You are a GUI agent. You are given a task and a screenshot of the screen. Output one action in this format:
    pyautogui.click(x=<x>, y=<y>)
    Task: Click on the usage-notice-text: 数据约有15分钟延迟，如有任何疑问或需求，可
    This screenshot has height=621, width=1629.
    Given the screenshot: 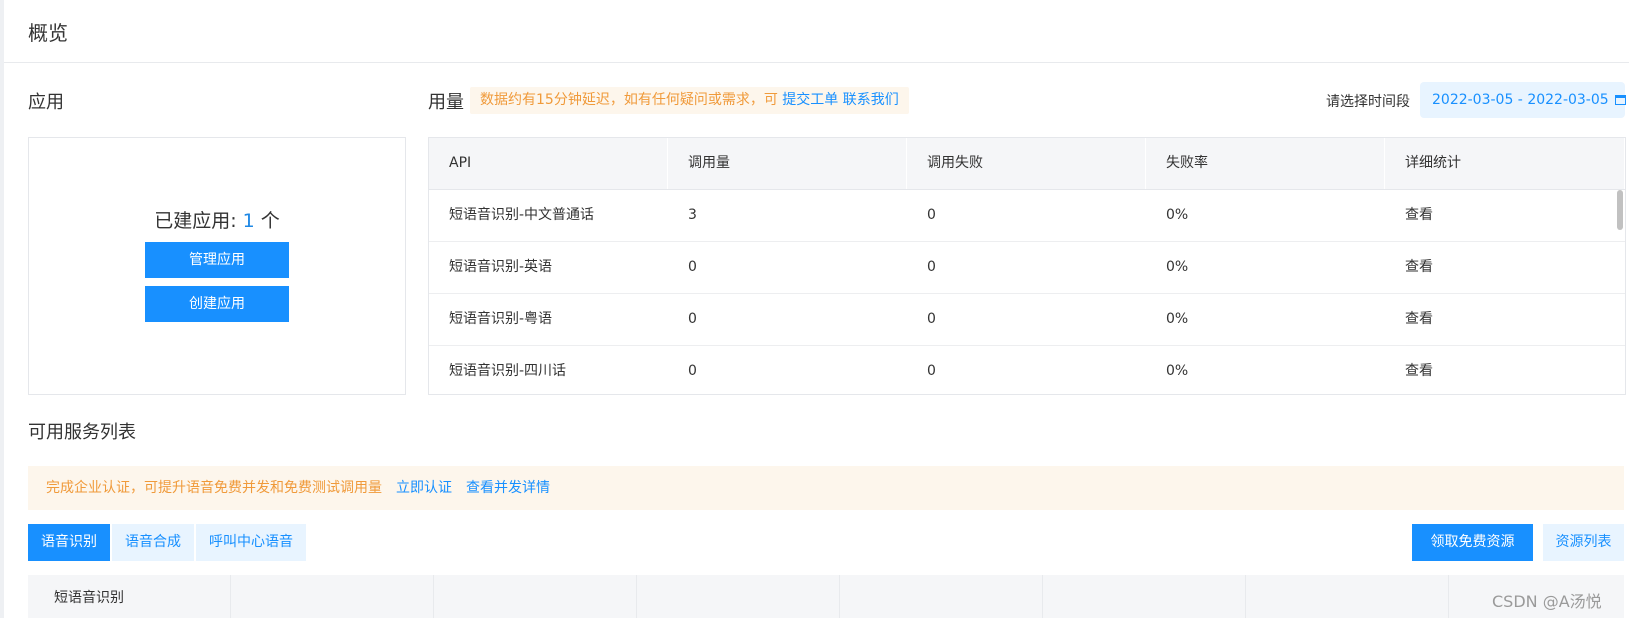 What is the action you would take?
    pyautogui.click(x=631, y=100)
    